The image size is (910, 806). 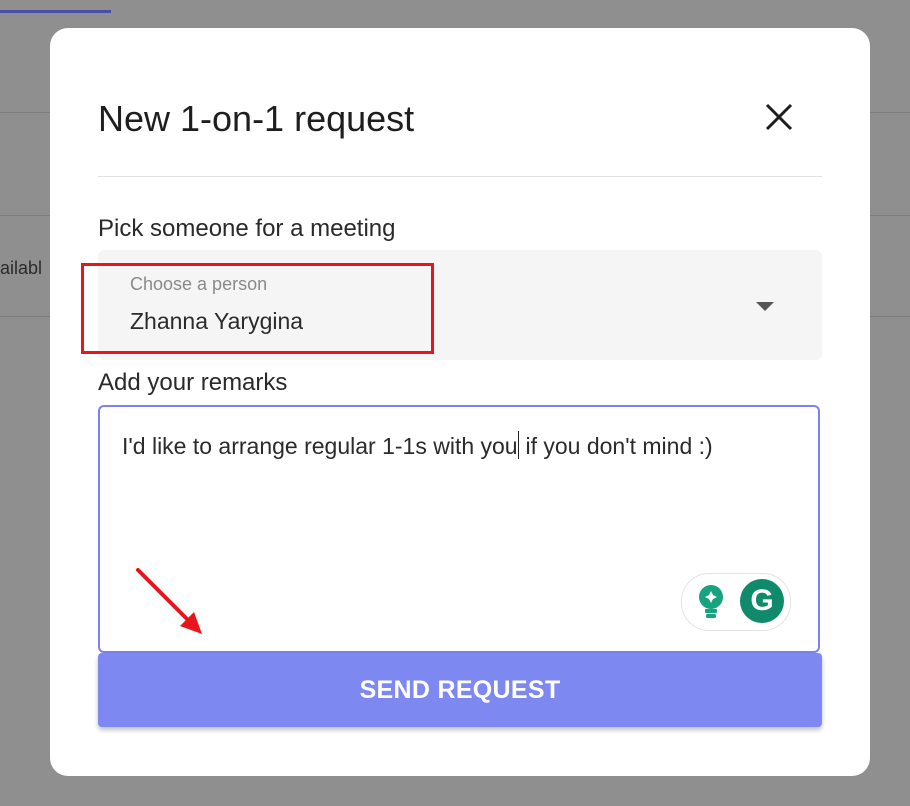 What do you see at coordinates (199, 284) in the screenshot?
I see `person-select-floating-label: Choose a person` at bounding box center [199, 284].